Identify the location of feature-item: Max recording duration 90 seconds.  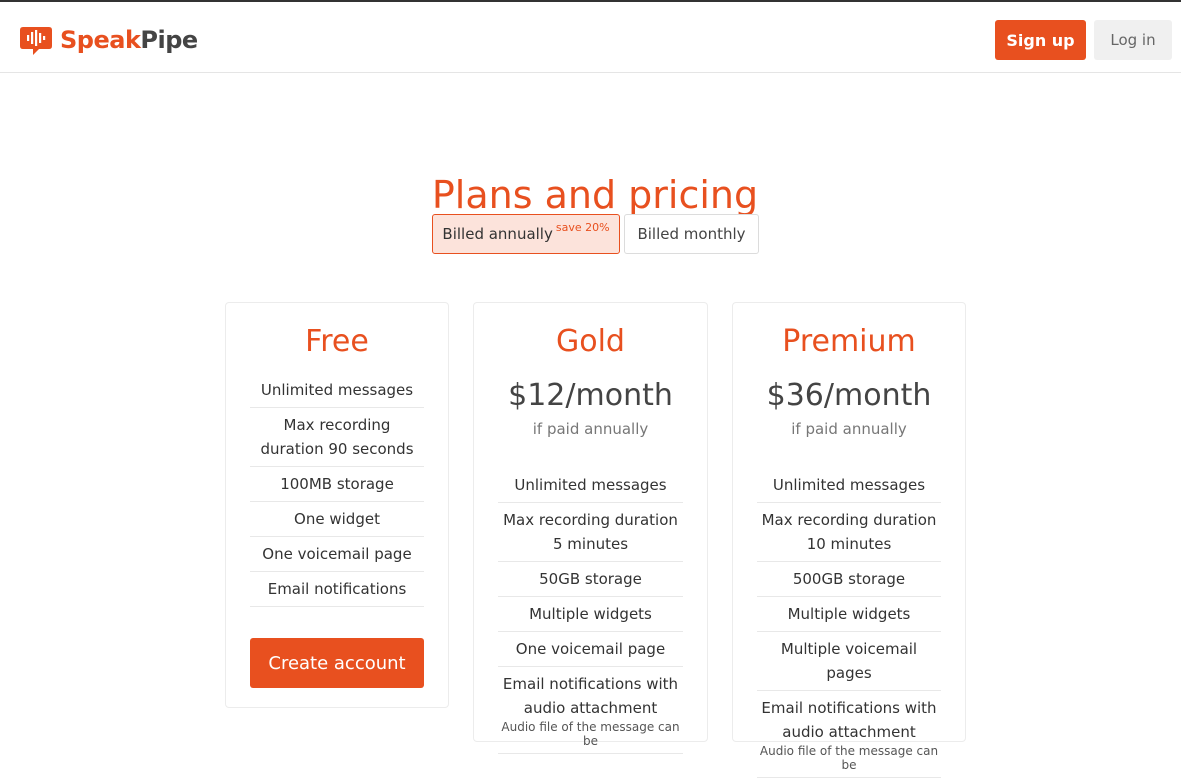
(337, 437).